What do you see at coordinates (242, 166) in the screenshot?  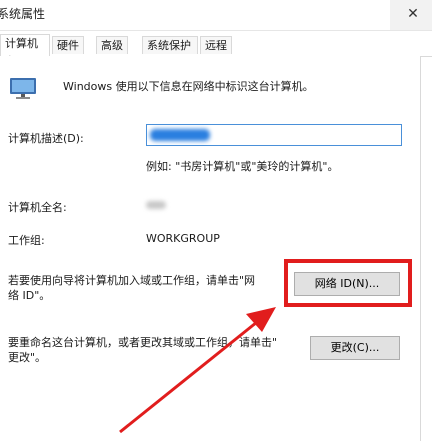 I see `description-example: 例如: "书房计算机"或"美玲的计算机"。` at bounding box center [242, 166].